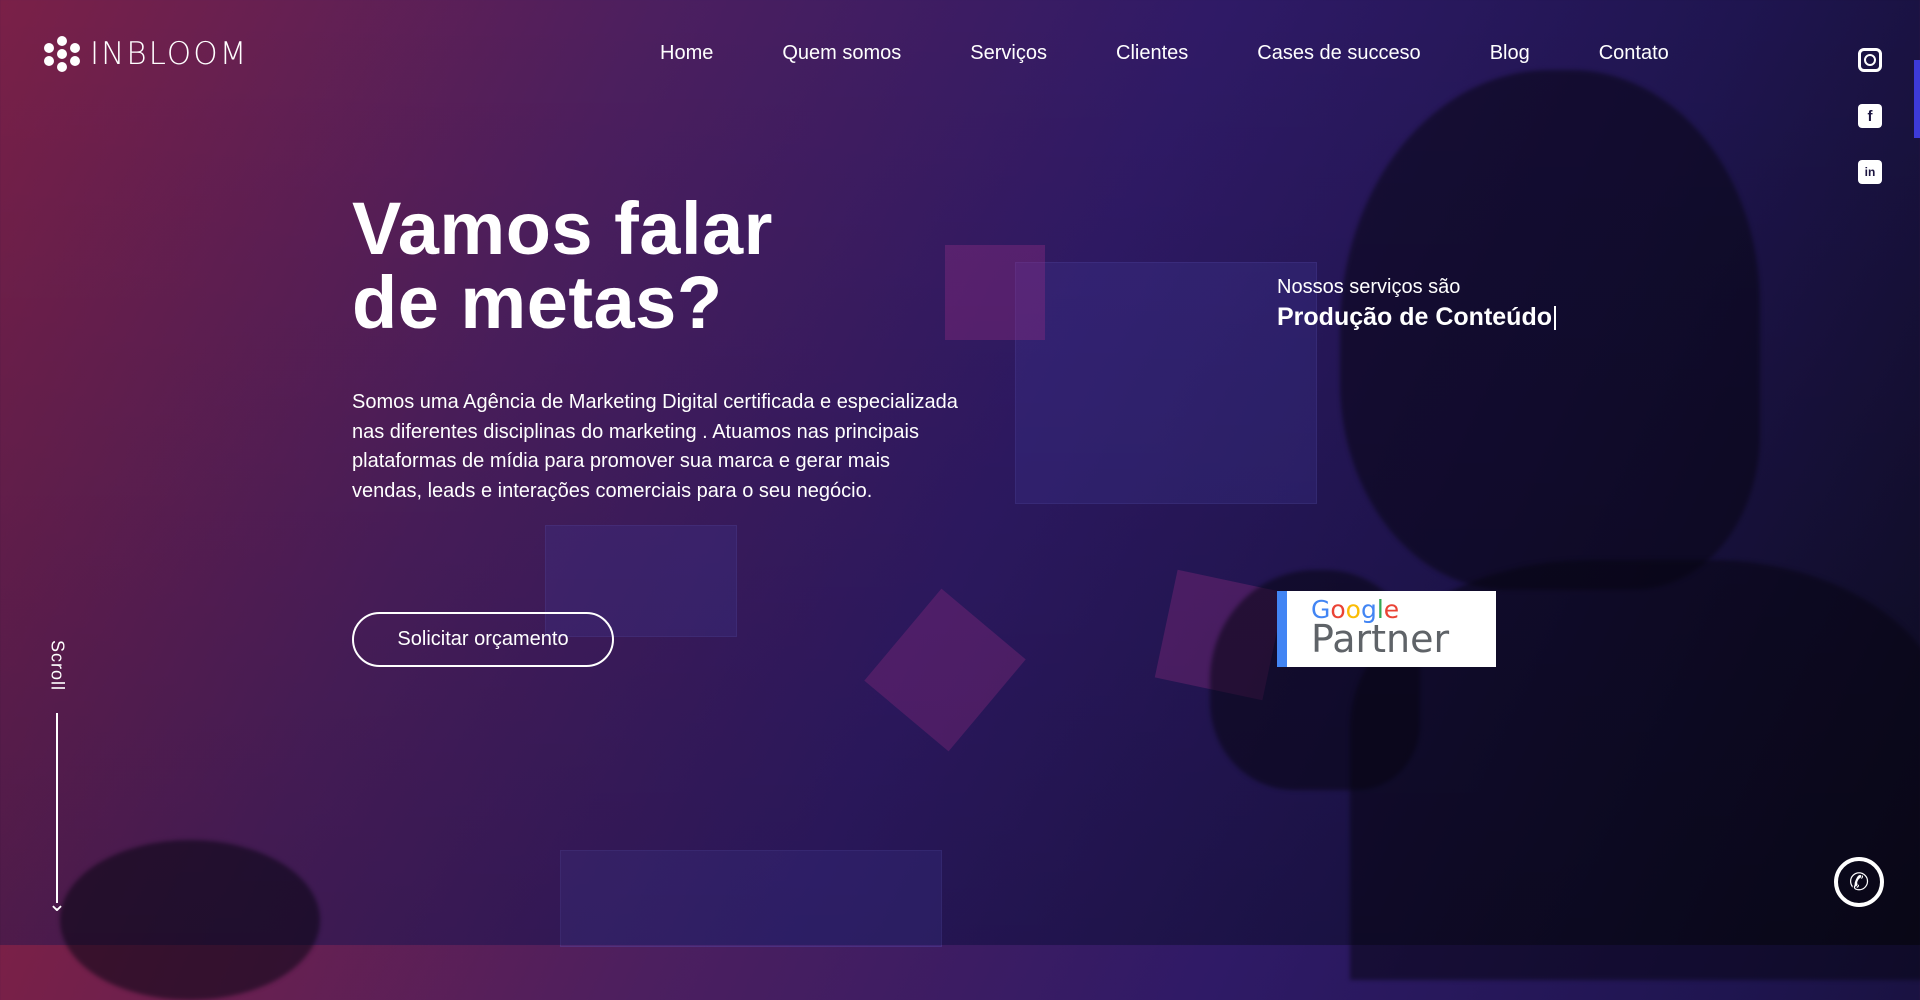  What do you see at coordinates (1917, 99) in the screenshot?
I see `page-scrollbar` at bounding box center [1917, 99].